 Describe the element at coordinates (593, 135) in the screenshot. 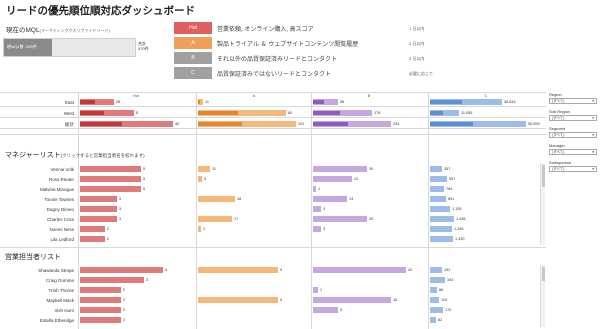

I see `chevron-down-icon: ▾` at that location.